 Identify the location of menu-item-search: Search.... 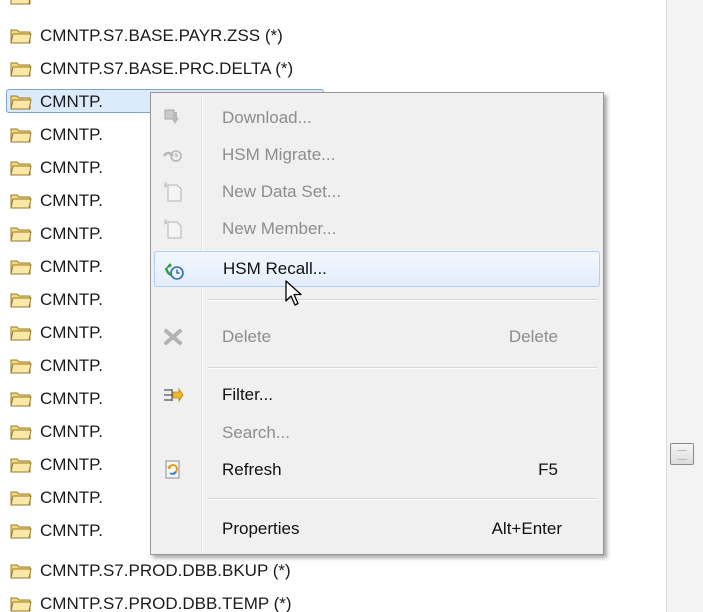
(377, 433).